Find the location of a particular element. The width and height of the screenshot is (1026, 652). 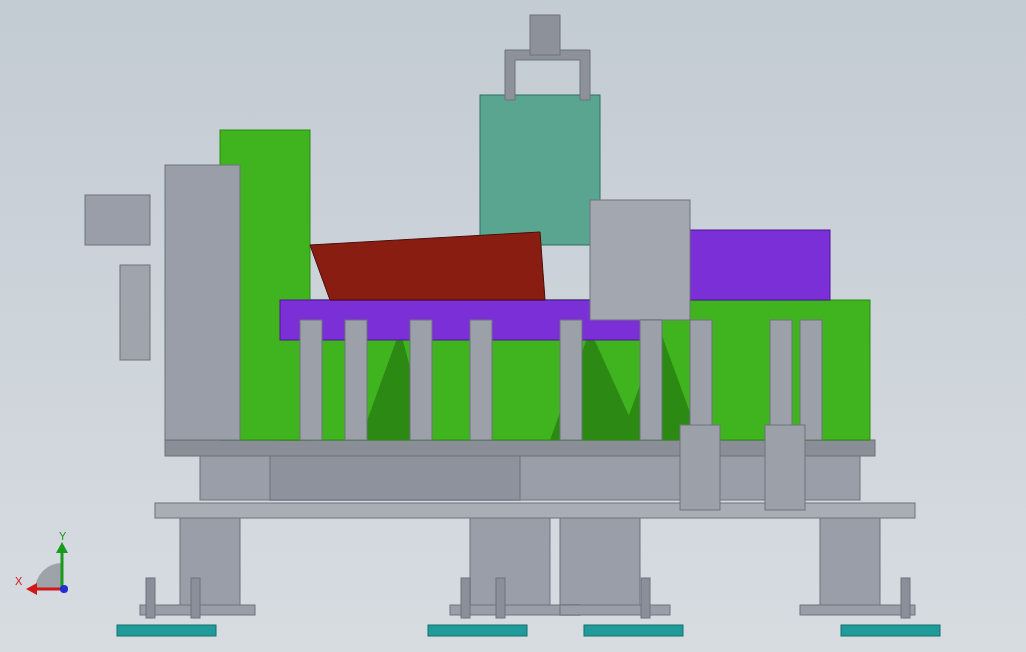

x-axis-label: X is located at coordinates (19, 581).